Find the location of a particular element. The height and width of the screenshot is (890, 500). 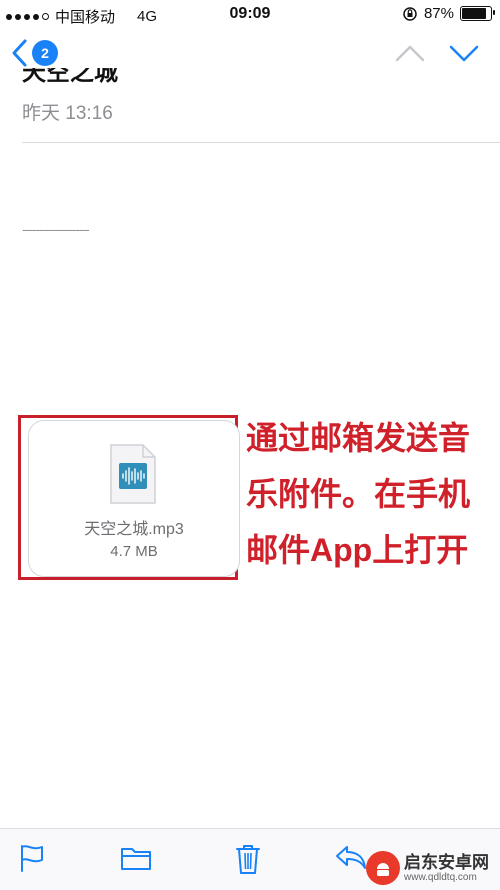

watermark-text: 启东安卓网 www.qdldtq.com is located at coordinates (446, 868).